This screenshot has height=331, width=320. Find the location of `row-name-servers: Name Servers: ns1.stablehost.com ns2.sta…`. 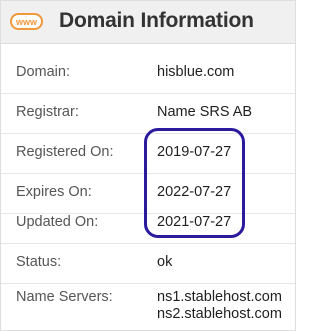

row-name-servers: Name Servers: ns1.stablehost.com ns2.sta… is located at coordinates (148, 304).